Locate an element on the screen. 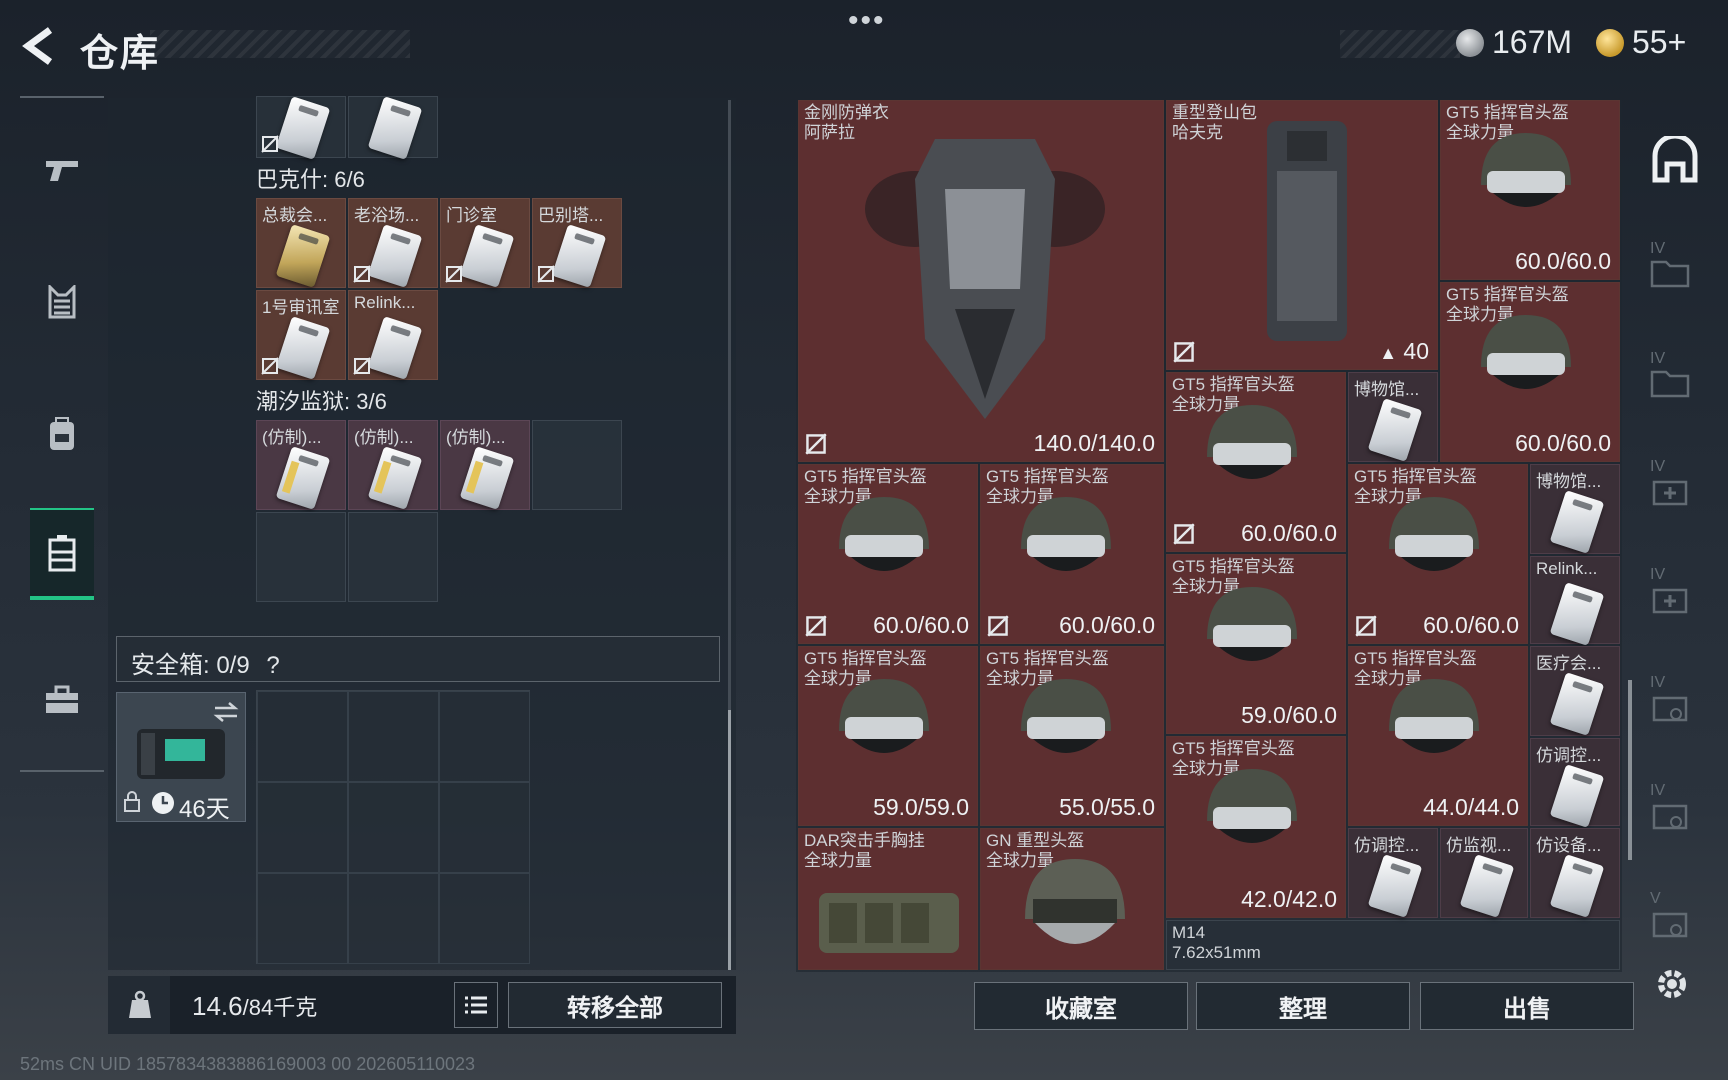 The height and width of the screenshot is (1080, 1728). collection-room-button: 收藏室 is located at coordinates (1081, 1006).